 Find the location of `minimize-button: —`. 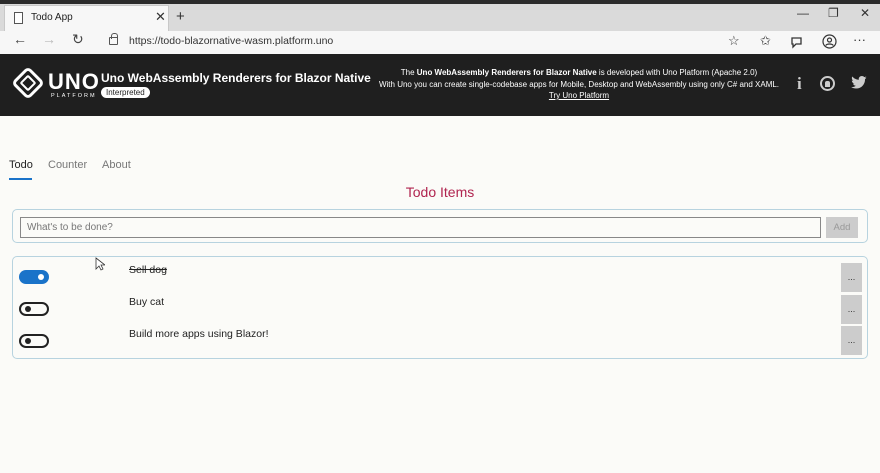

minimize-button: — is located at coordinates (803, 13).